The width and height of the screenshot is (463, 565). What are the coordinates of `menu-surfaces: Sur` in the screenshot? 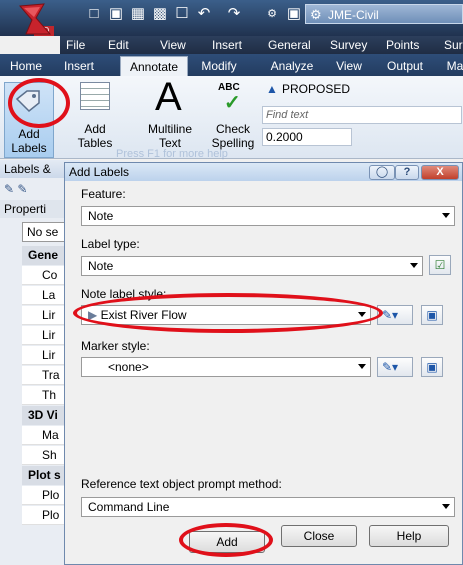 It's located at (453, 45).